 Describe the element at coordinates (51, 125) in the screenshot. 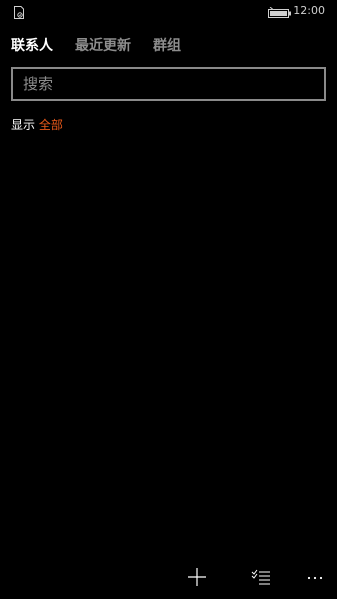

I see `filter-value-link: 全部` at that location.